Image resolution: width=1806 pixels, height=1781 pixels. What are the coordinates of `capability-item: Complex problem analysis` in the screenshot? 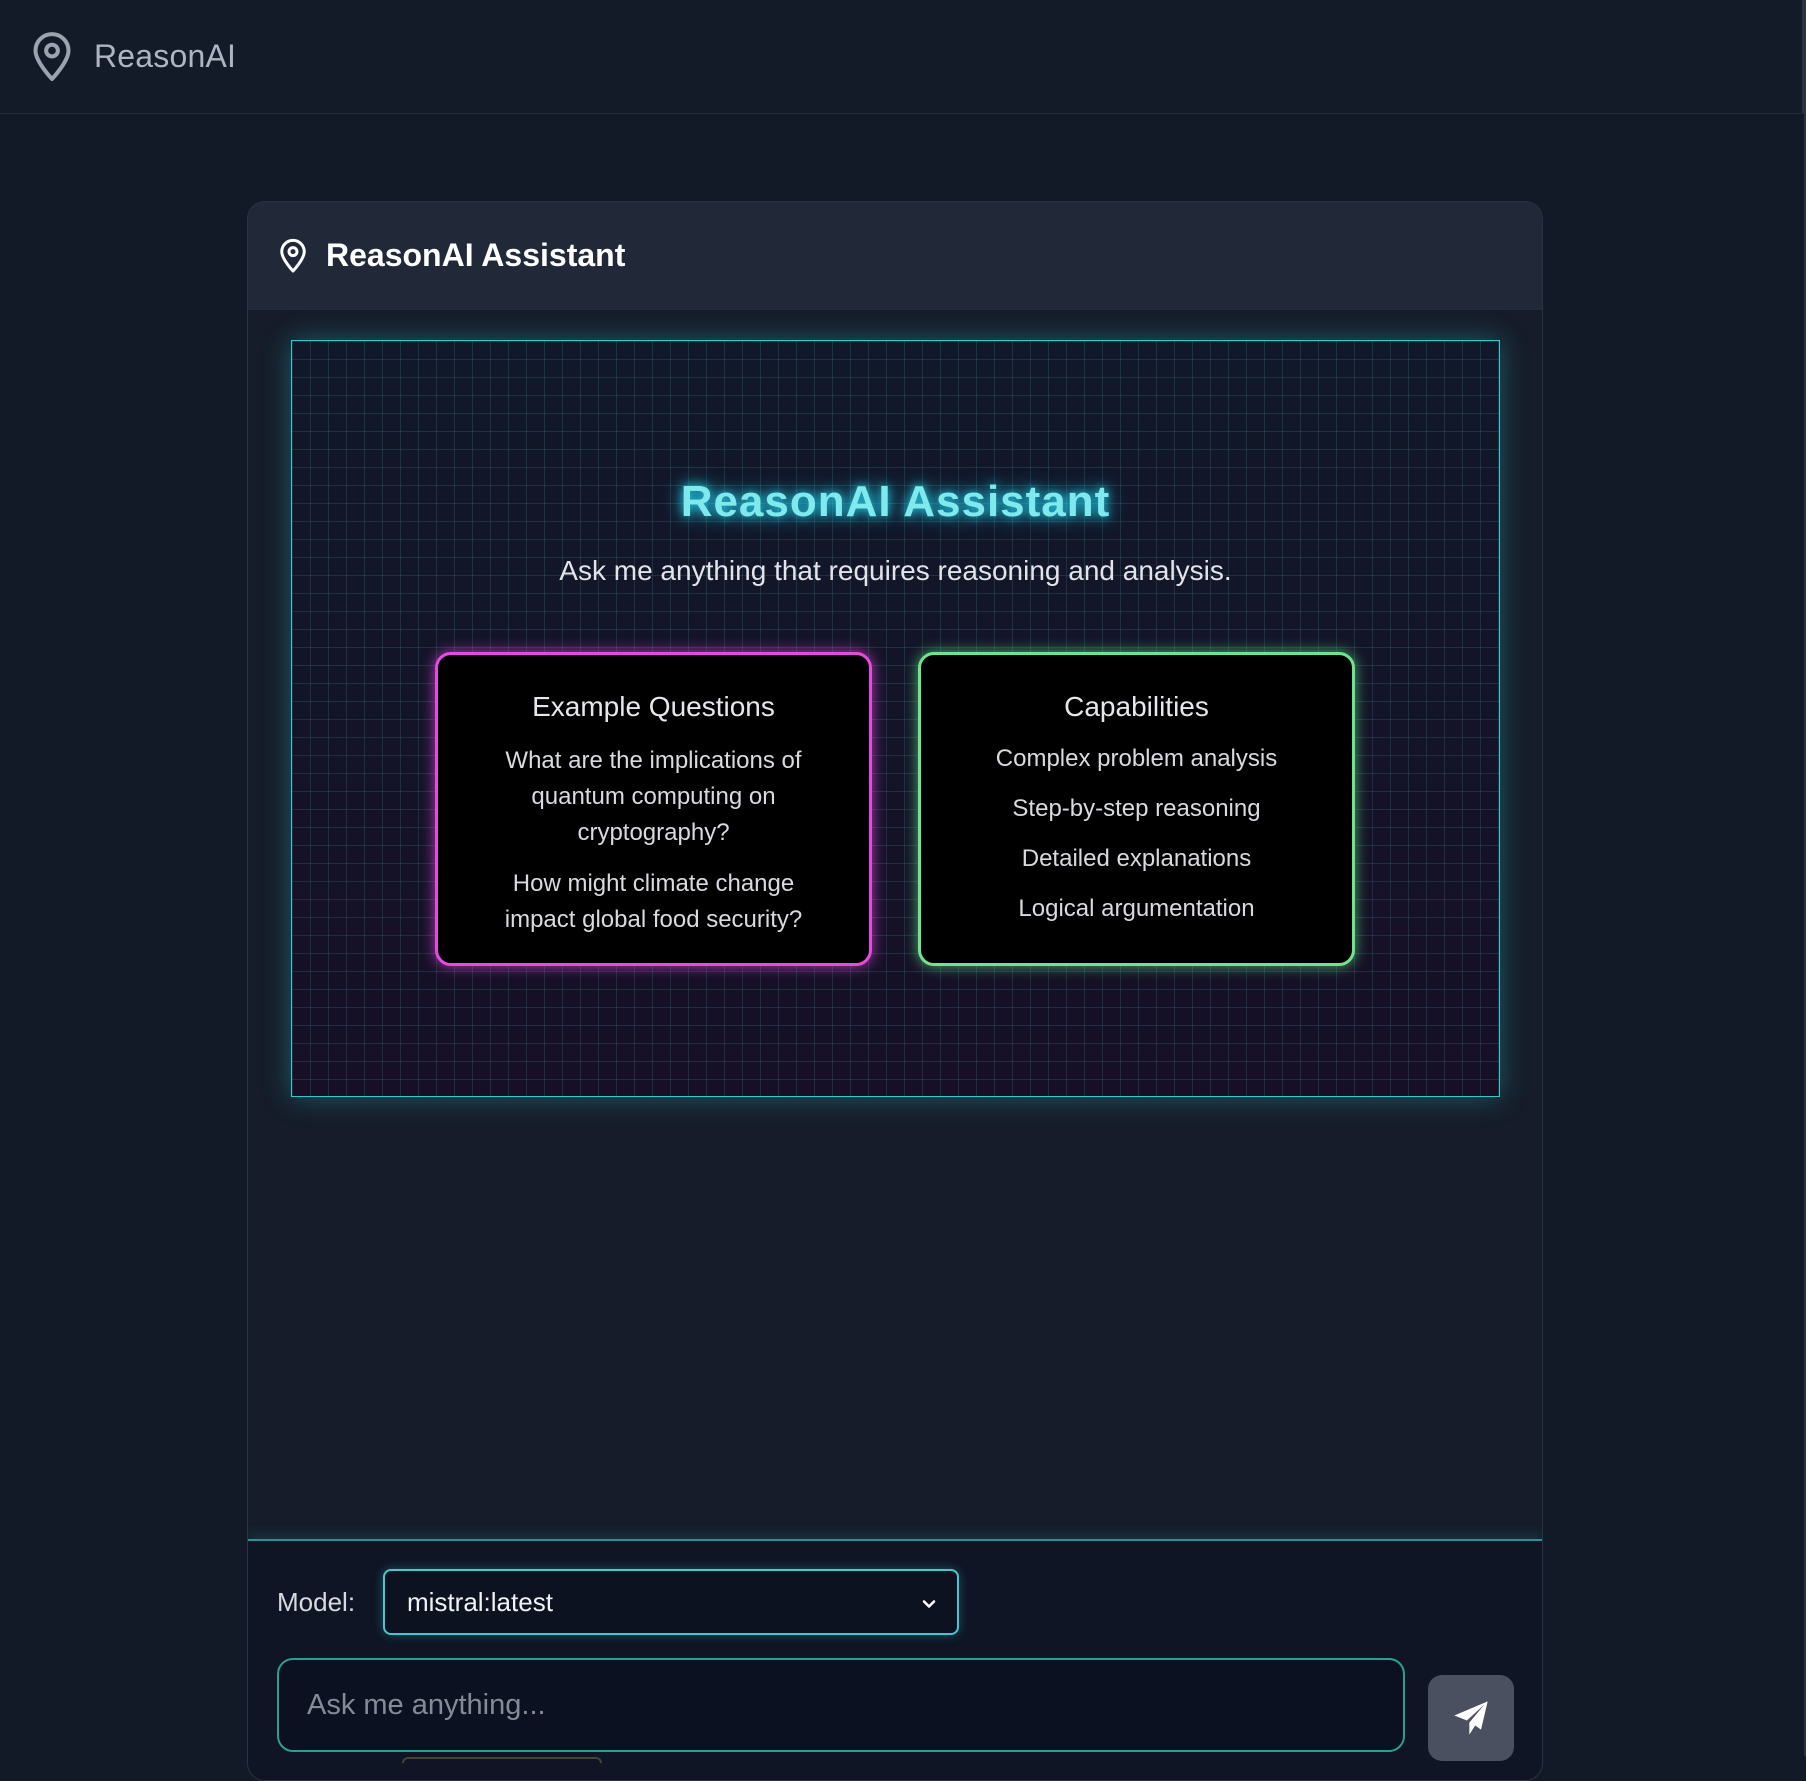 It's located at (1136, 758).